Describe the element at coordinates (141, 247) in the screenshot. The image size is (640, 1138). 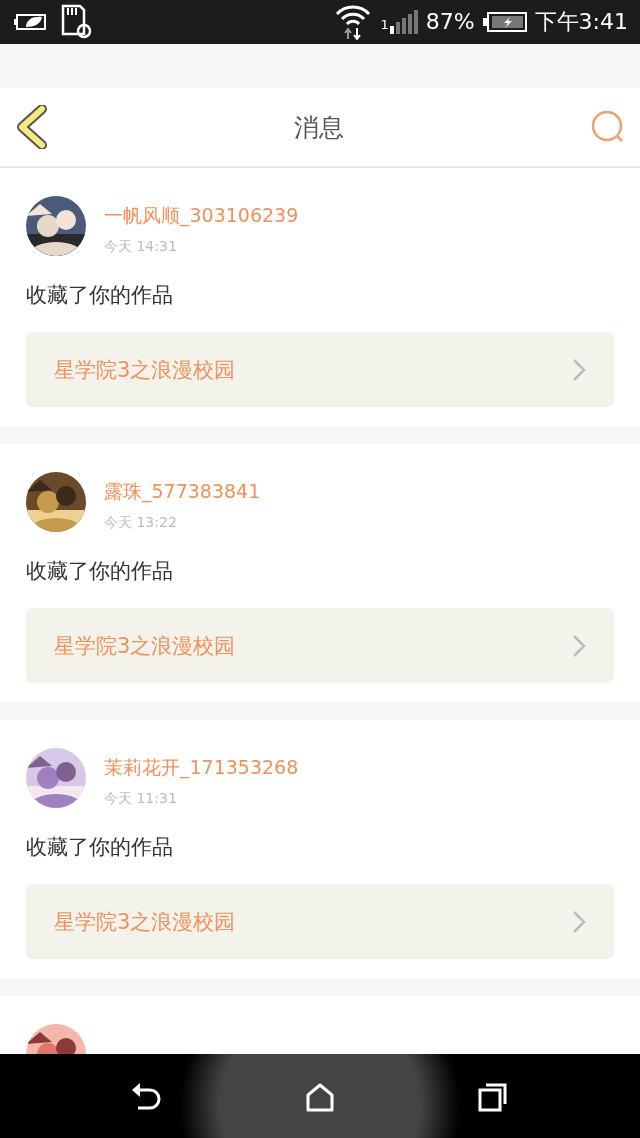
I see `message-time: 今天 14:31` at that location.